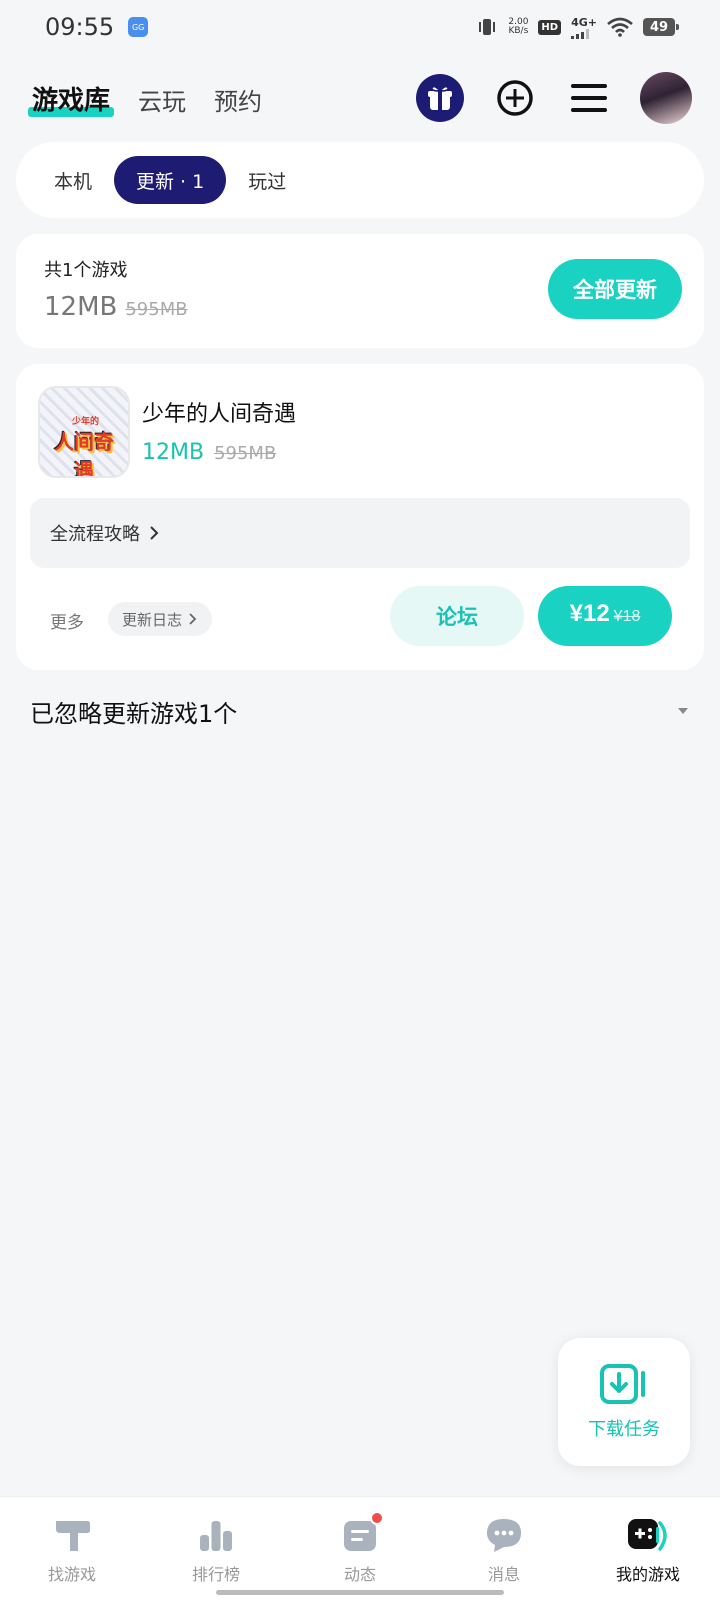  I want to click on menu-icon, so click(589, 98).